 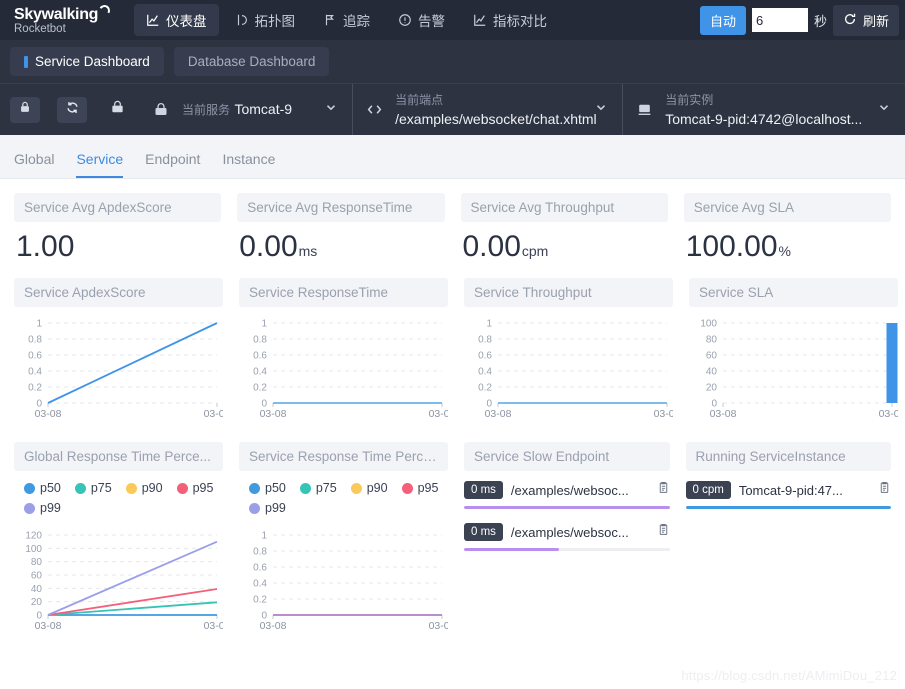 I want to click on metric-unit: cpm, so click(x=535, y=251).